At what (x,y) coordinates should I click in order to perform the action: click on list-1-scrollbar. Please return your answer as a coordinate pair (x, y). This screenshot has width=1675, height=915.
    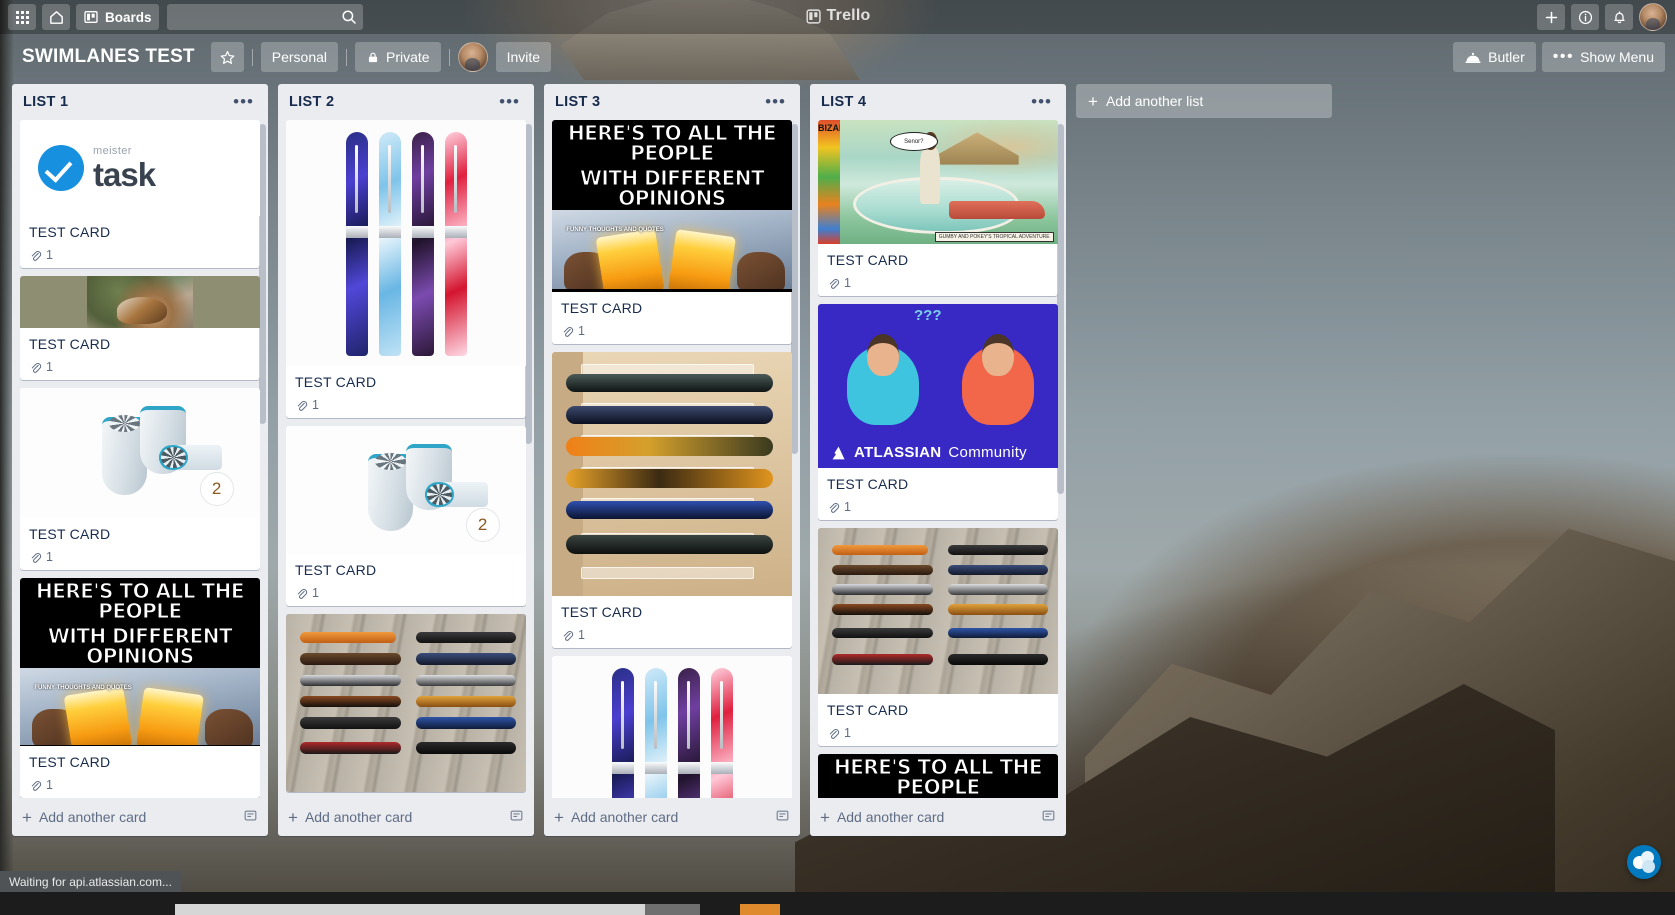
    Looking at the image, I should click on (262, 274).